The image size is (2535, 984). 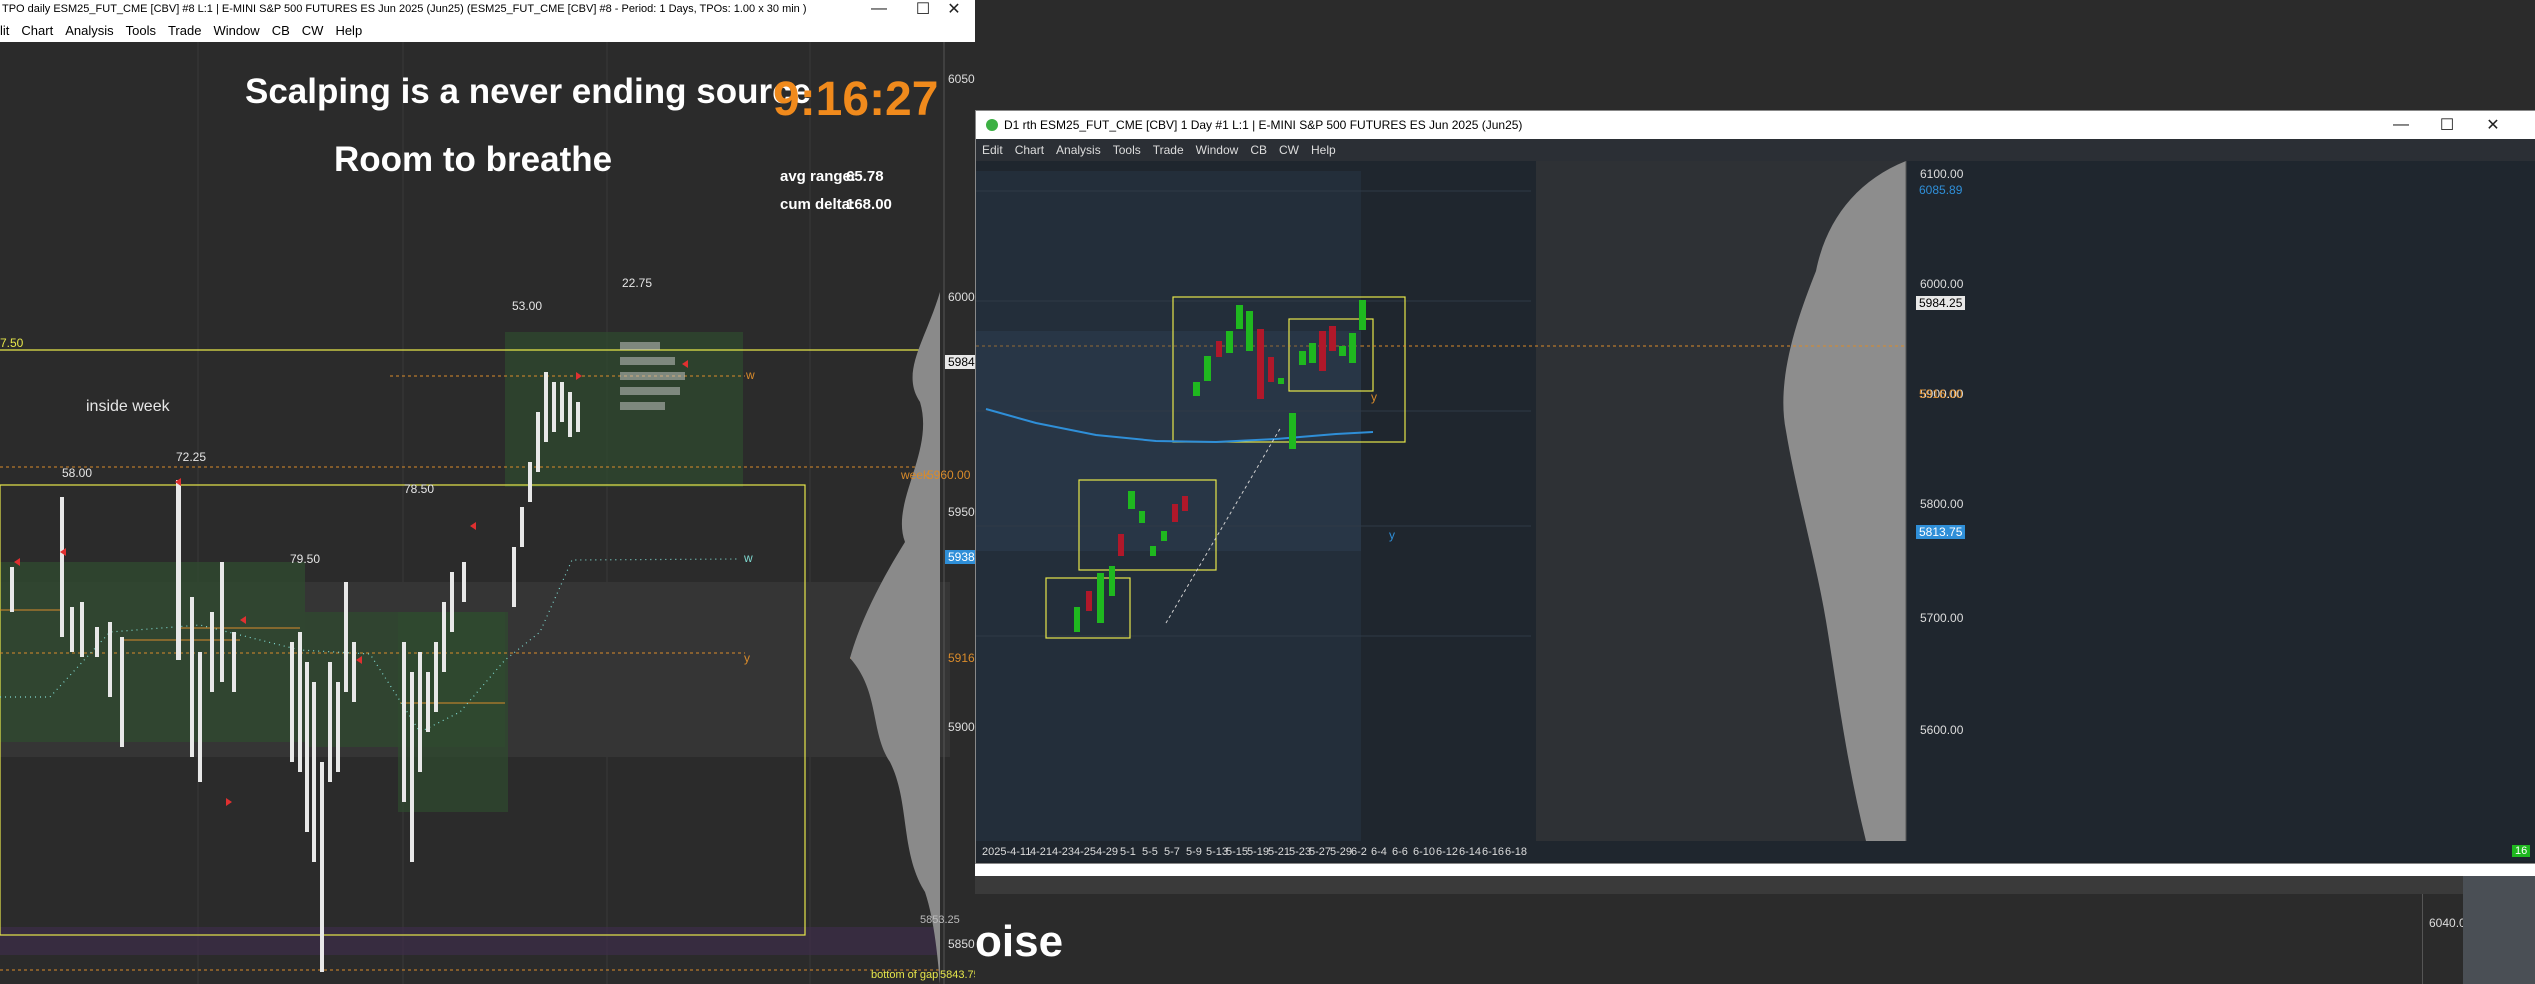 What do you see at coordinates (89, 30) in the screenshot?
I see `menu-analysis: Analysis` at bounding box center [89, 30].